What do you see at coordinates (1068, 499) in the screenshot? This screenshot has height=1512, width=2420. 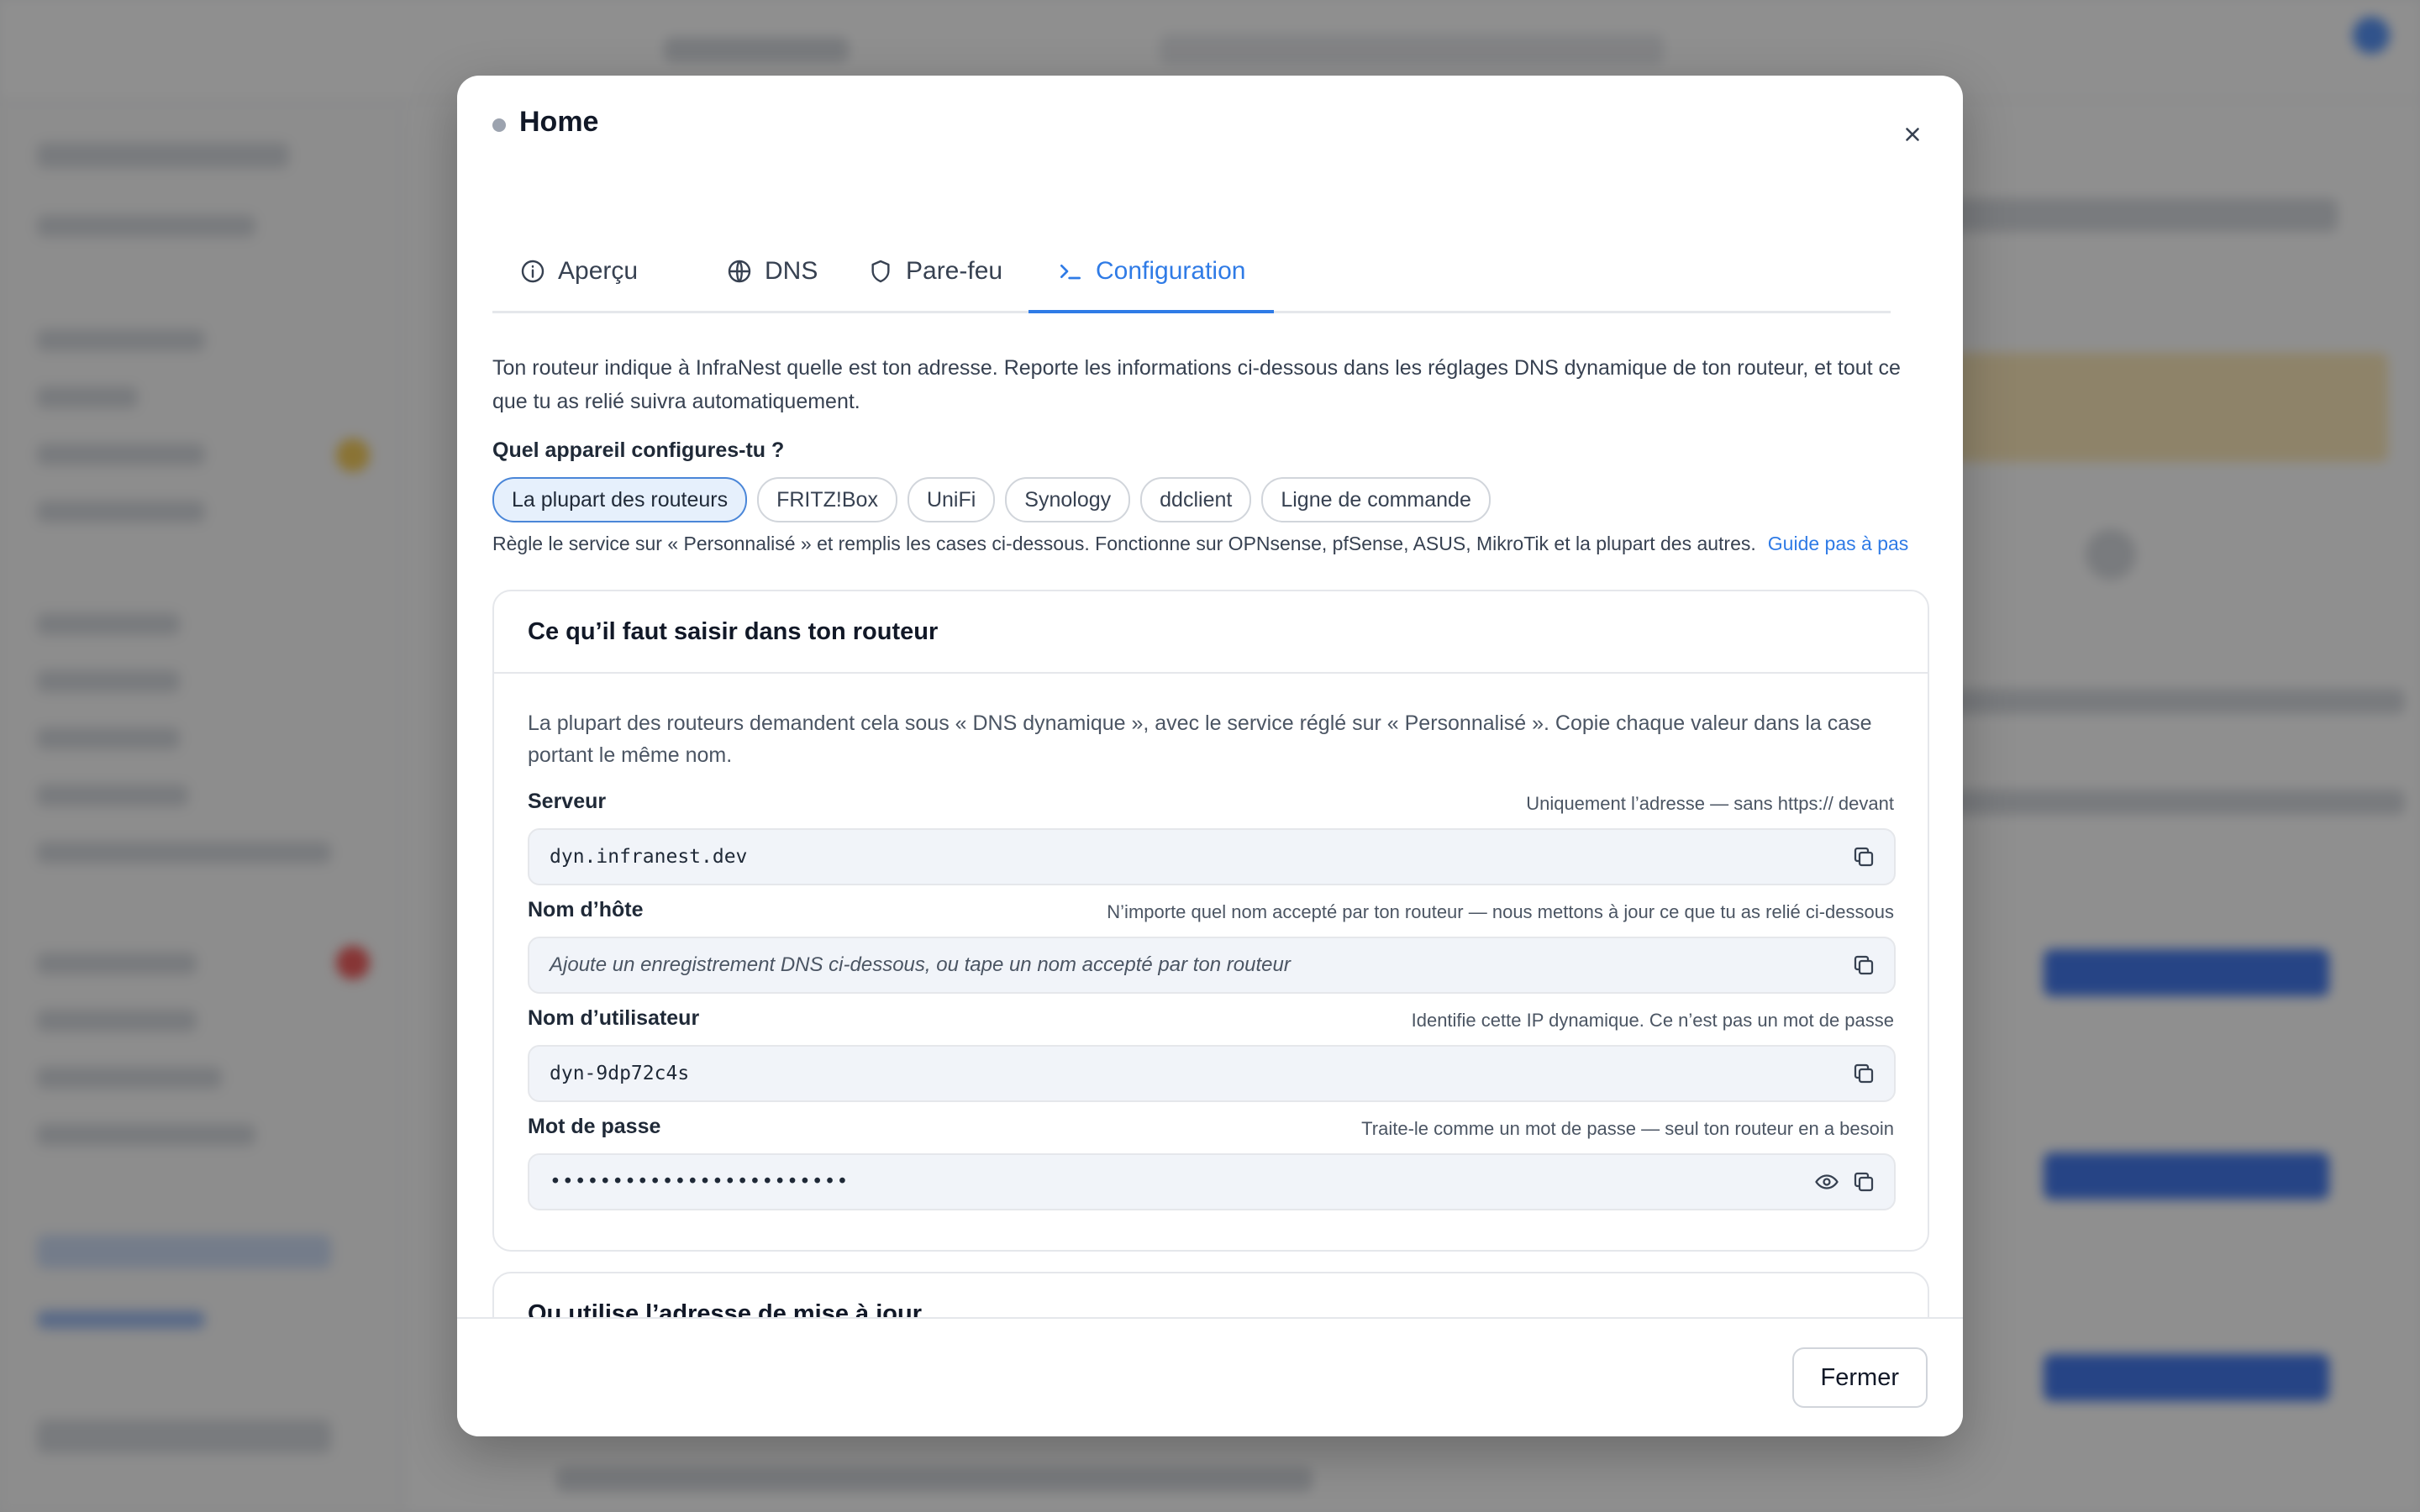 I see `device-chip-synology: Synology` at bounding box center [1068, 499].